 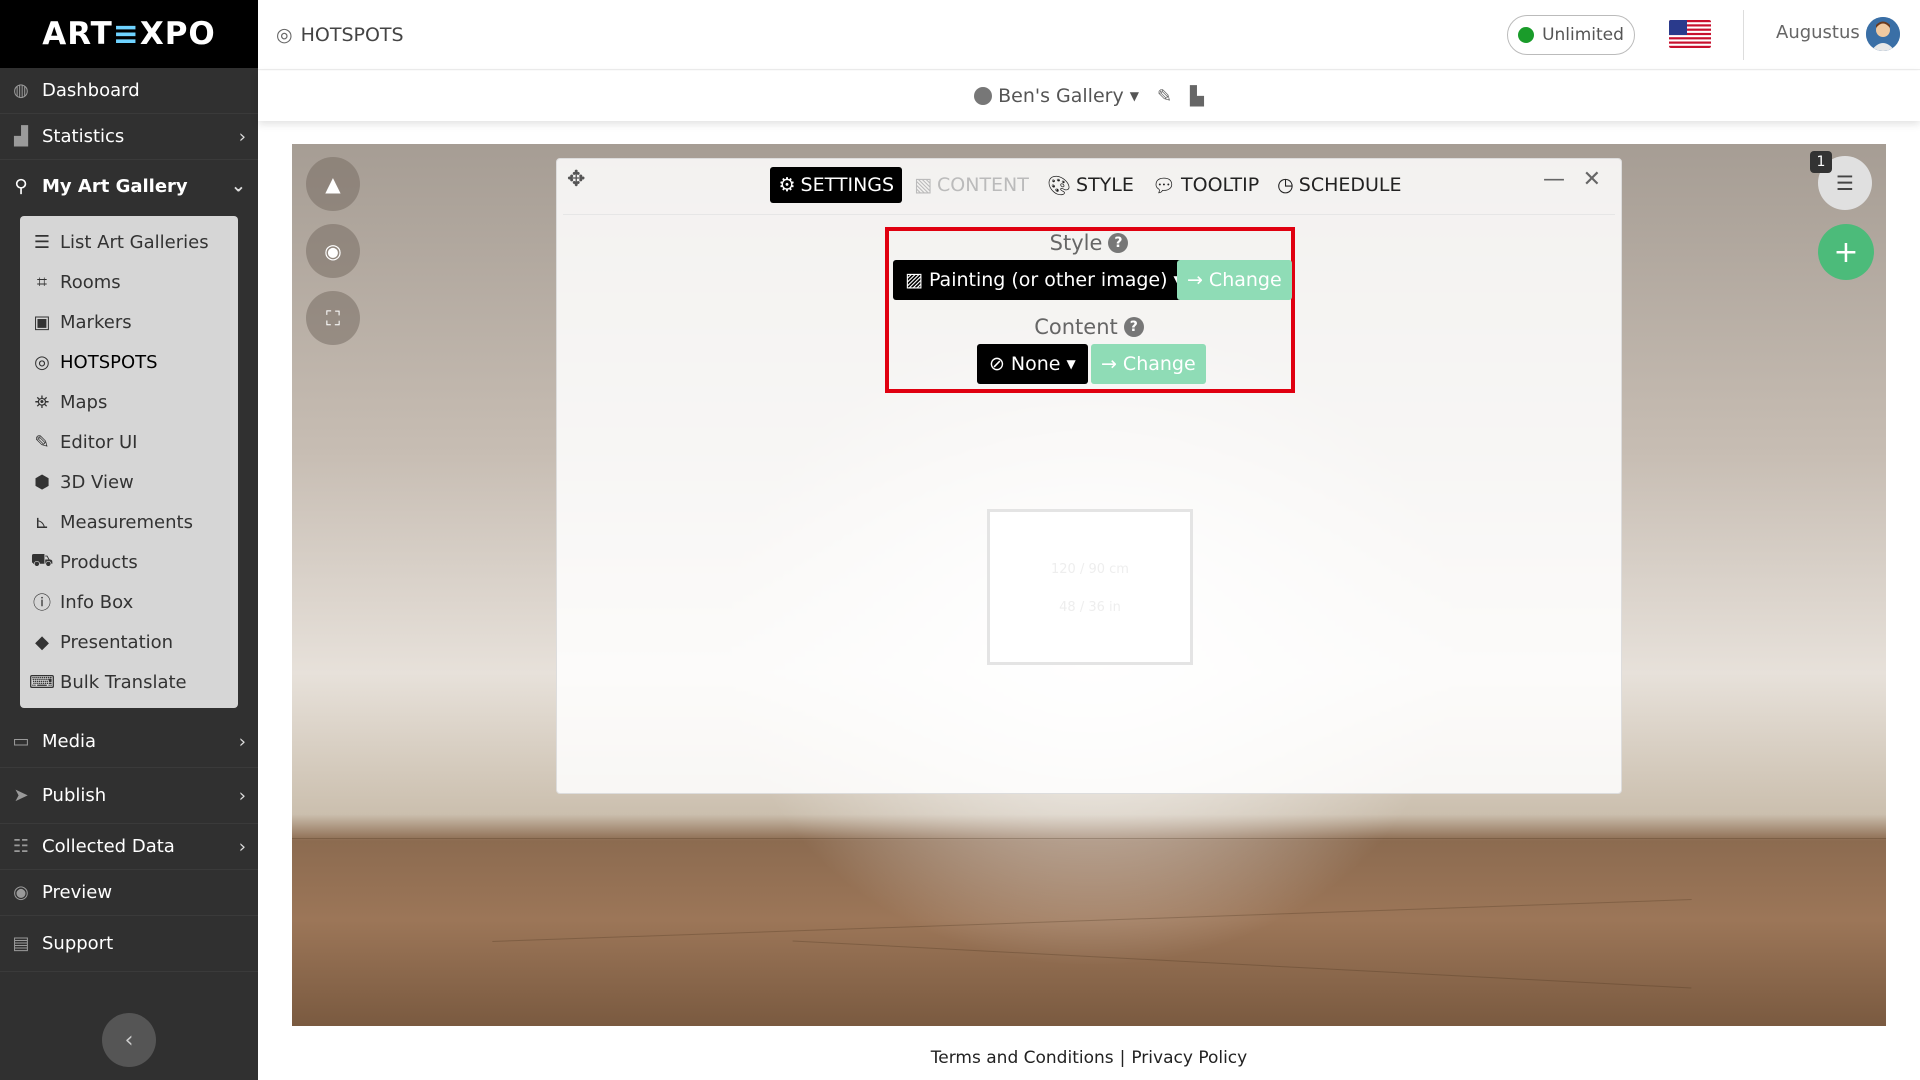 I want to click on image-icon: ▲, so click(x=333, y=184).